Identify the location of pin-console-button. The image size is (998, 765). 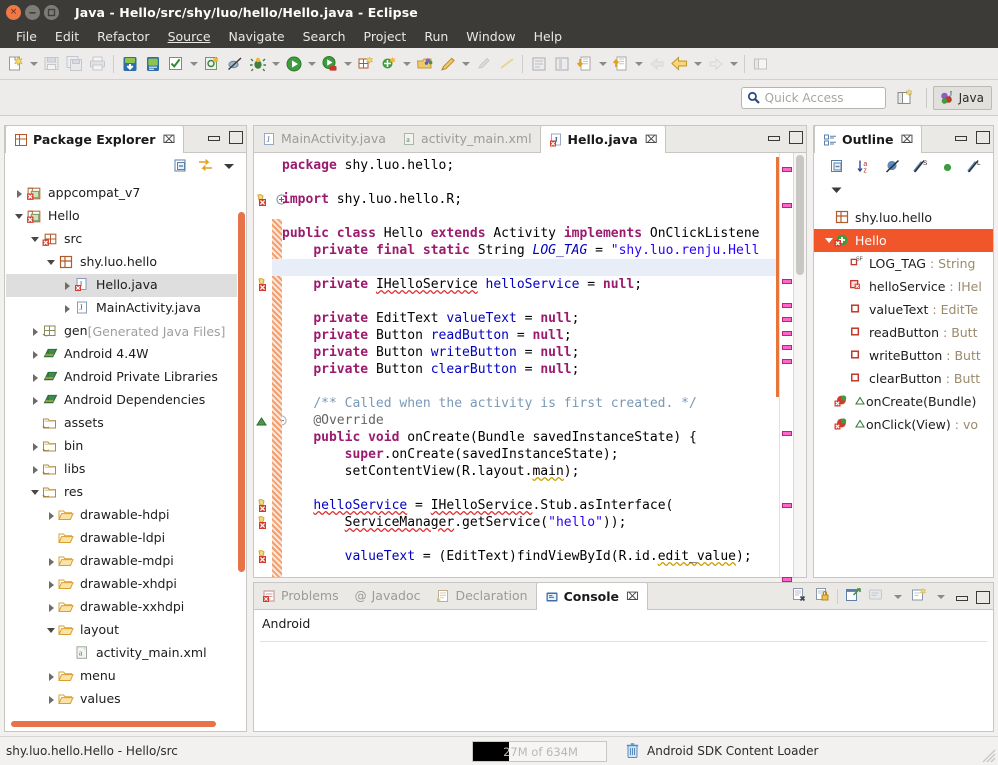
(853, 596).